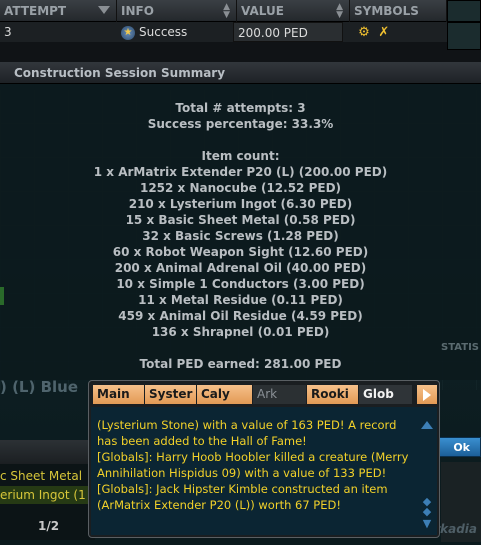 Image resolution: width=481 pixels, height=545 pixels. I want to click on star-icon: ★, so click(128, 32).